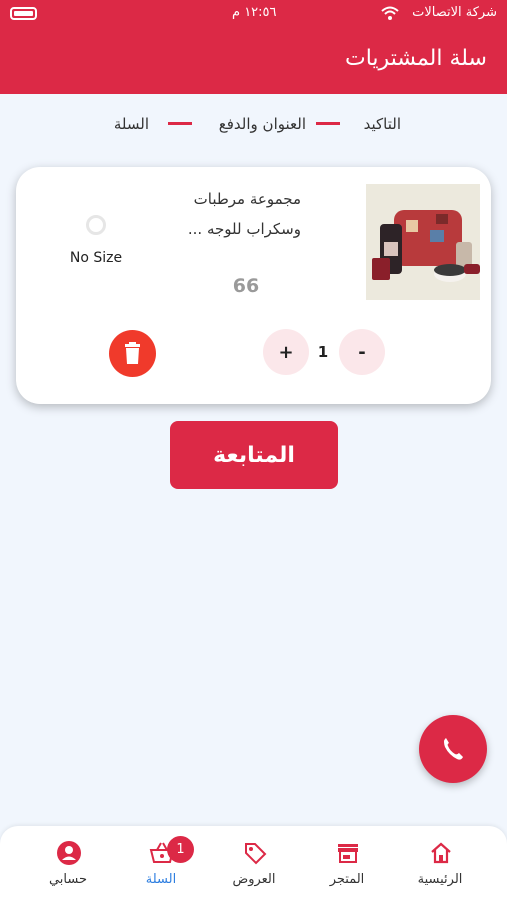  Describe the element at coordinates (348, 853) in the screenshot. I see `store-icon` at that location.